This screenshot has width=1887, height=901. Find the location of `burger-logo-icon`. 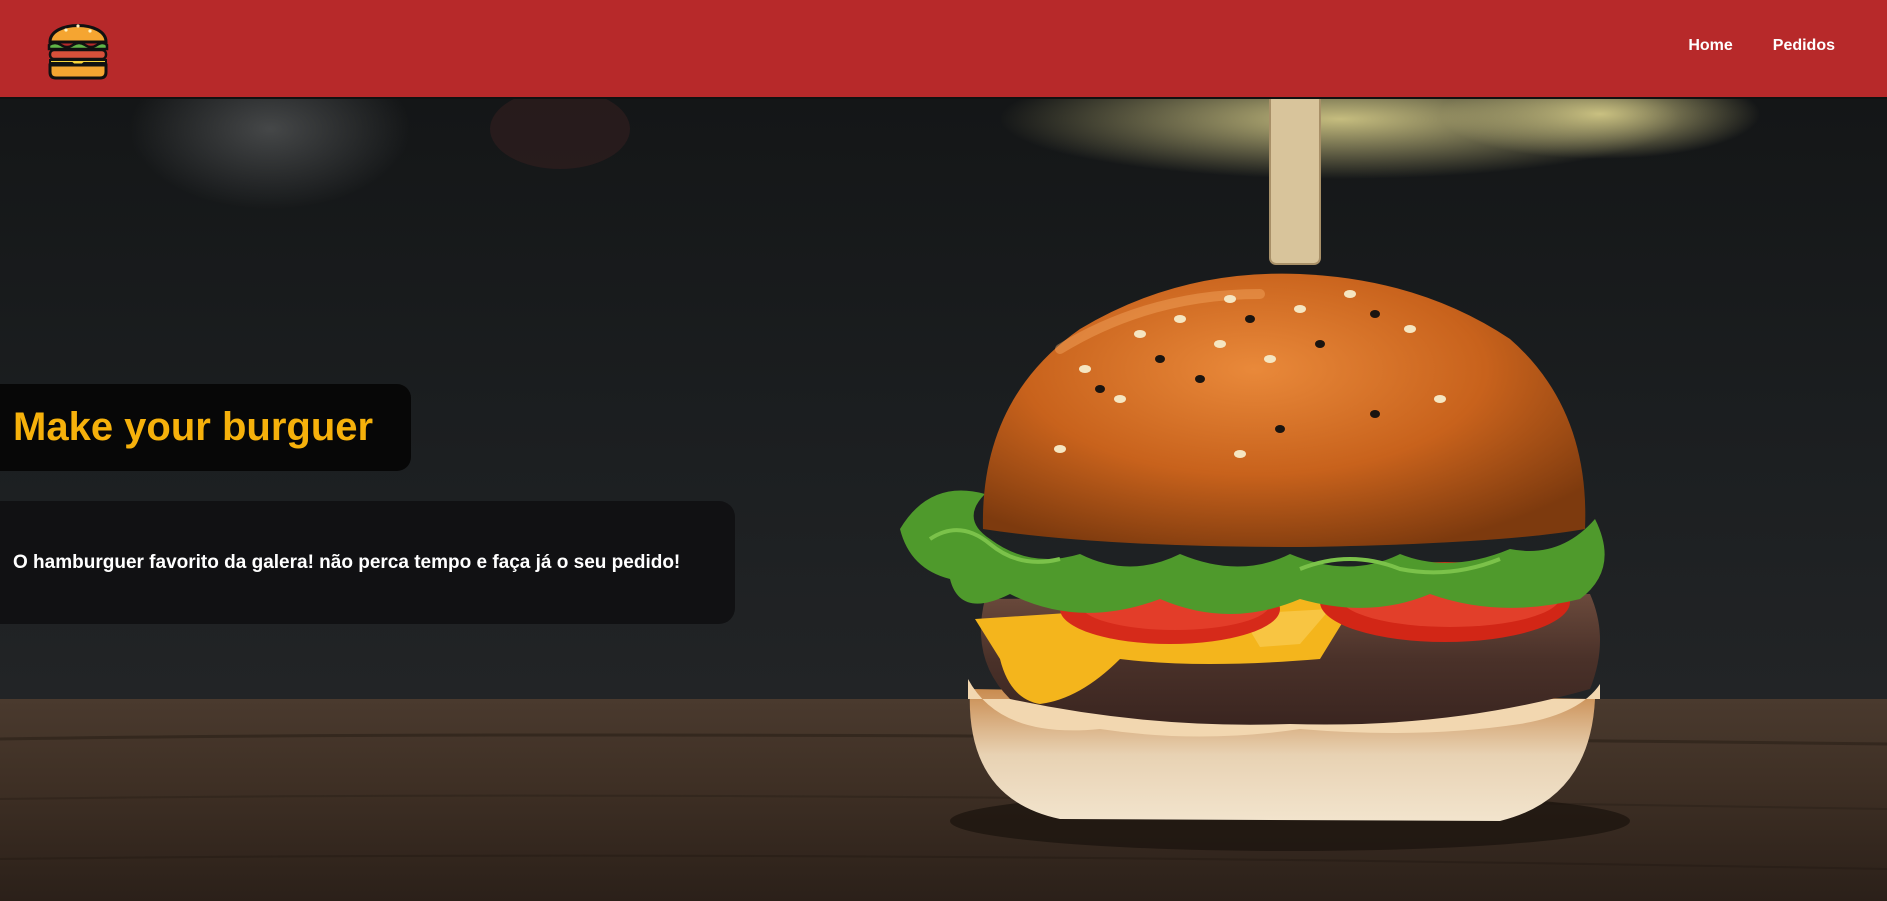

burger-logo-icon is located at coordinates (78, 46).